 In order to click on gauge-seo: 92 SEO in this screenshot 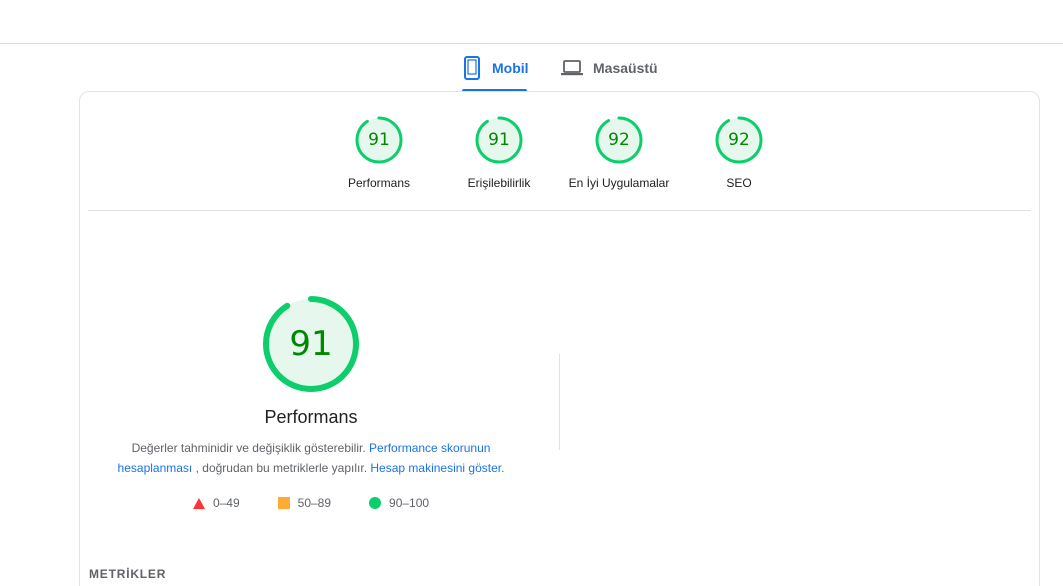, I will do `click(739, 153)`.